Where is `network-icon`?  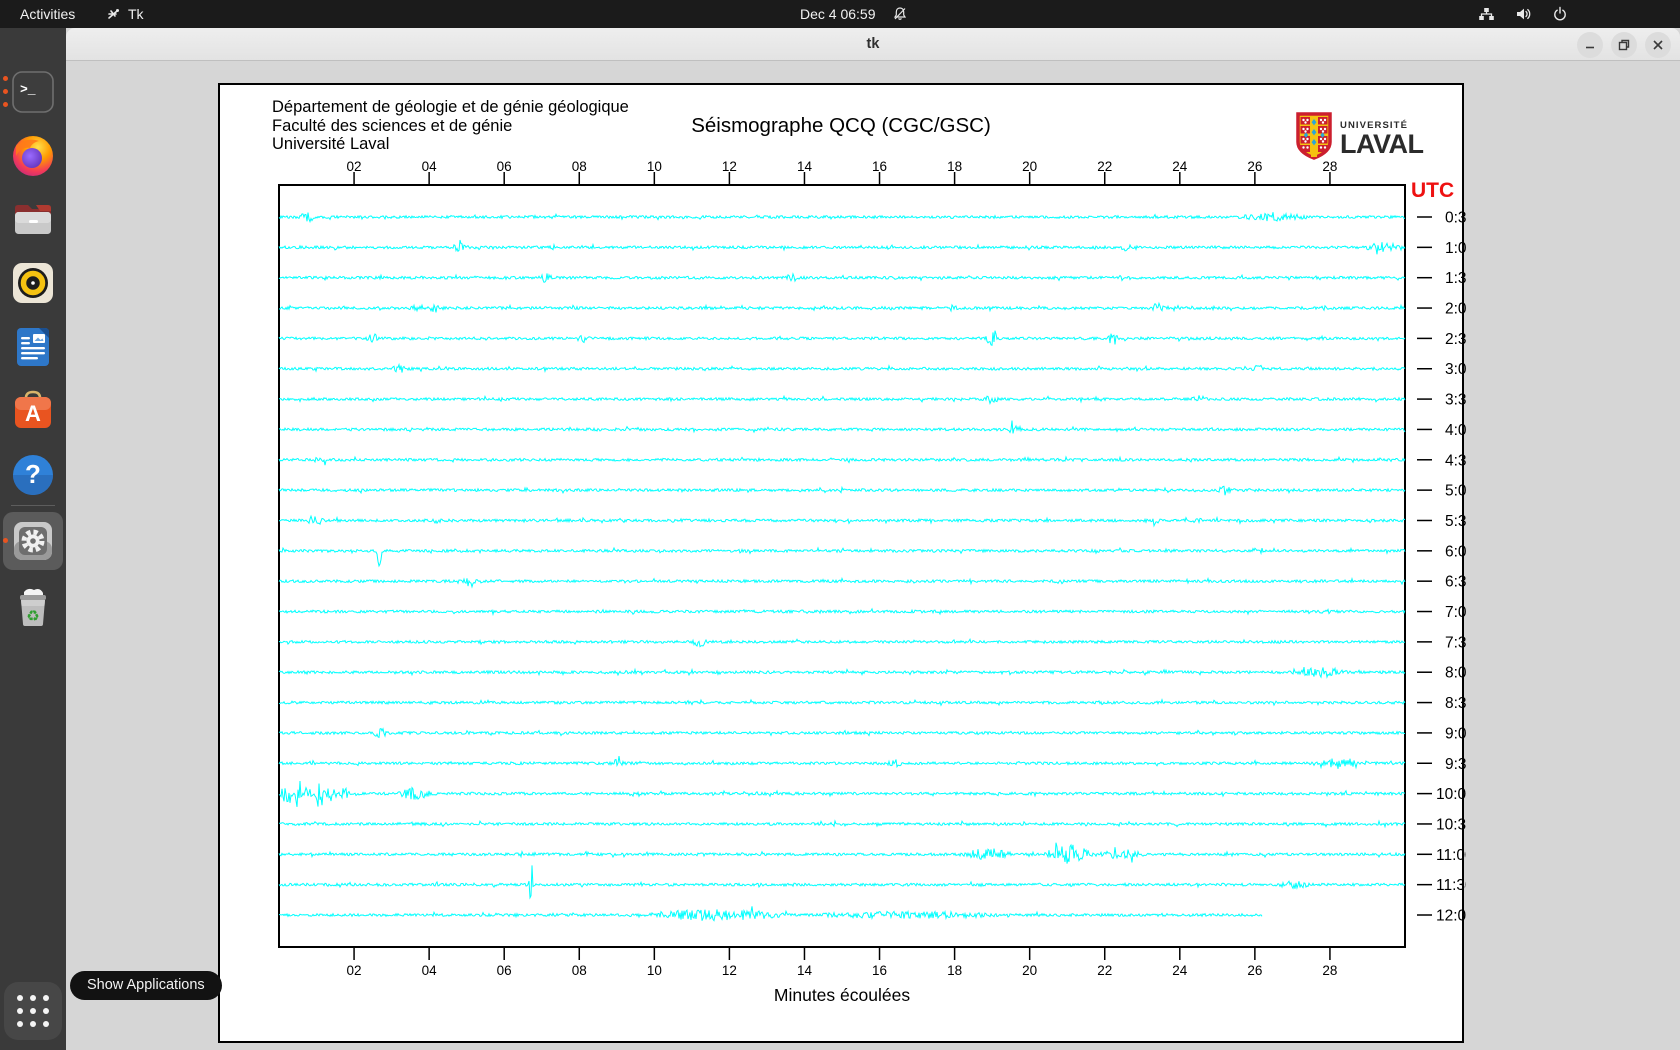 network-icon is located at coordinates (1486, 14).